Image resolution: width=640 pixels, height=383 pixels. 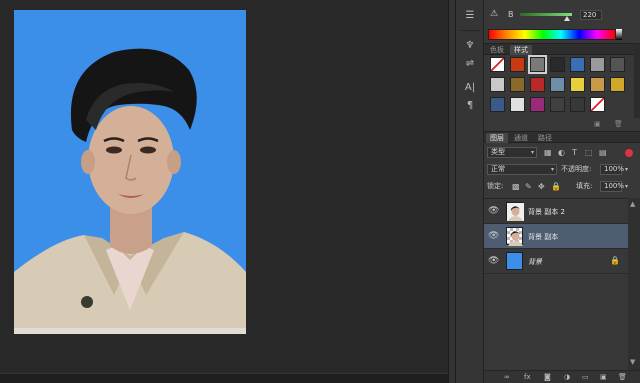 What do you see at coordinates (507, 377) in the screenshot?
I see `link-layers-icon: ∞` at bounding box center [507, 377].